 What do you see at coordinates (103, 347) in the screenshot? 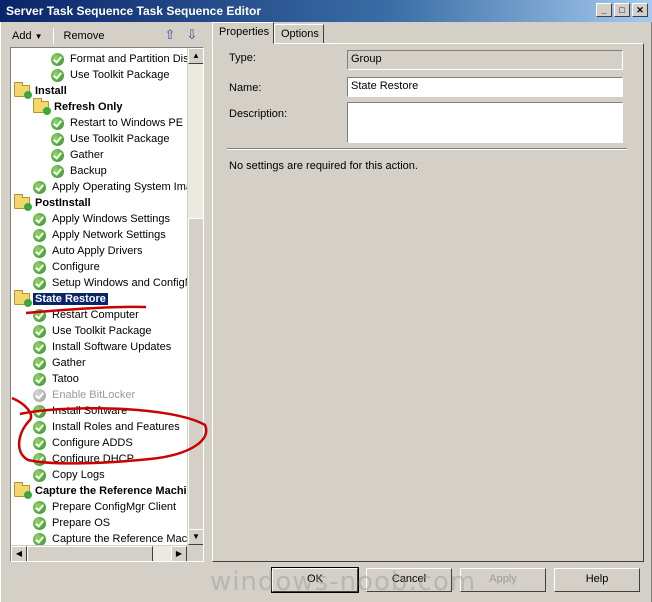
I see `tree-step-item: Install Software Updates` at bounding box center [103, 347].